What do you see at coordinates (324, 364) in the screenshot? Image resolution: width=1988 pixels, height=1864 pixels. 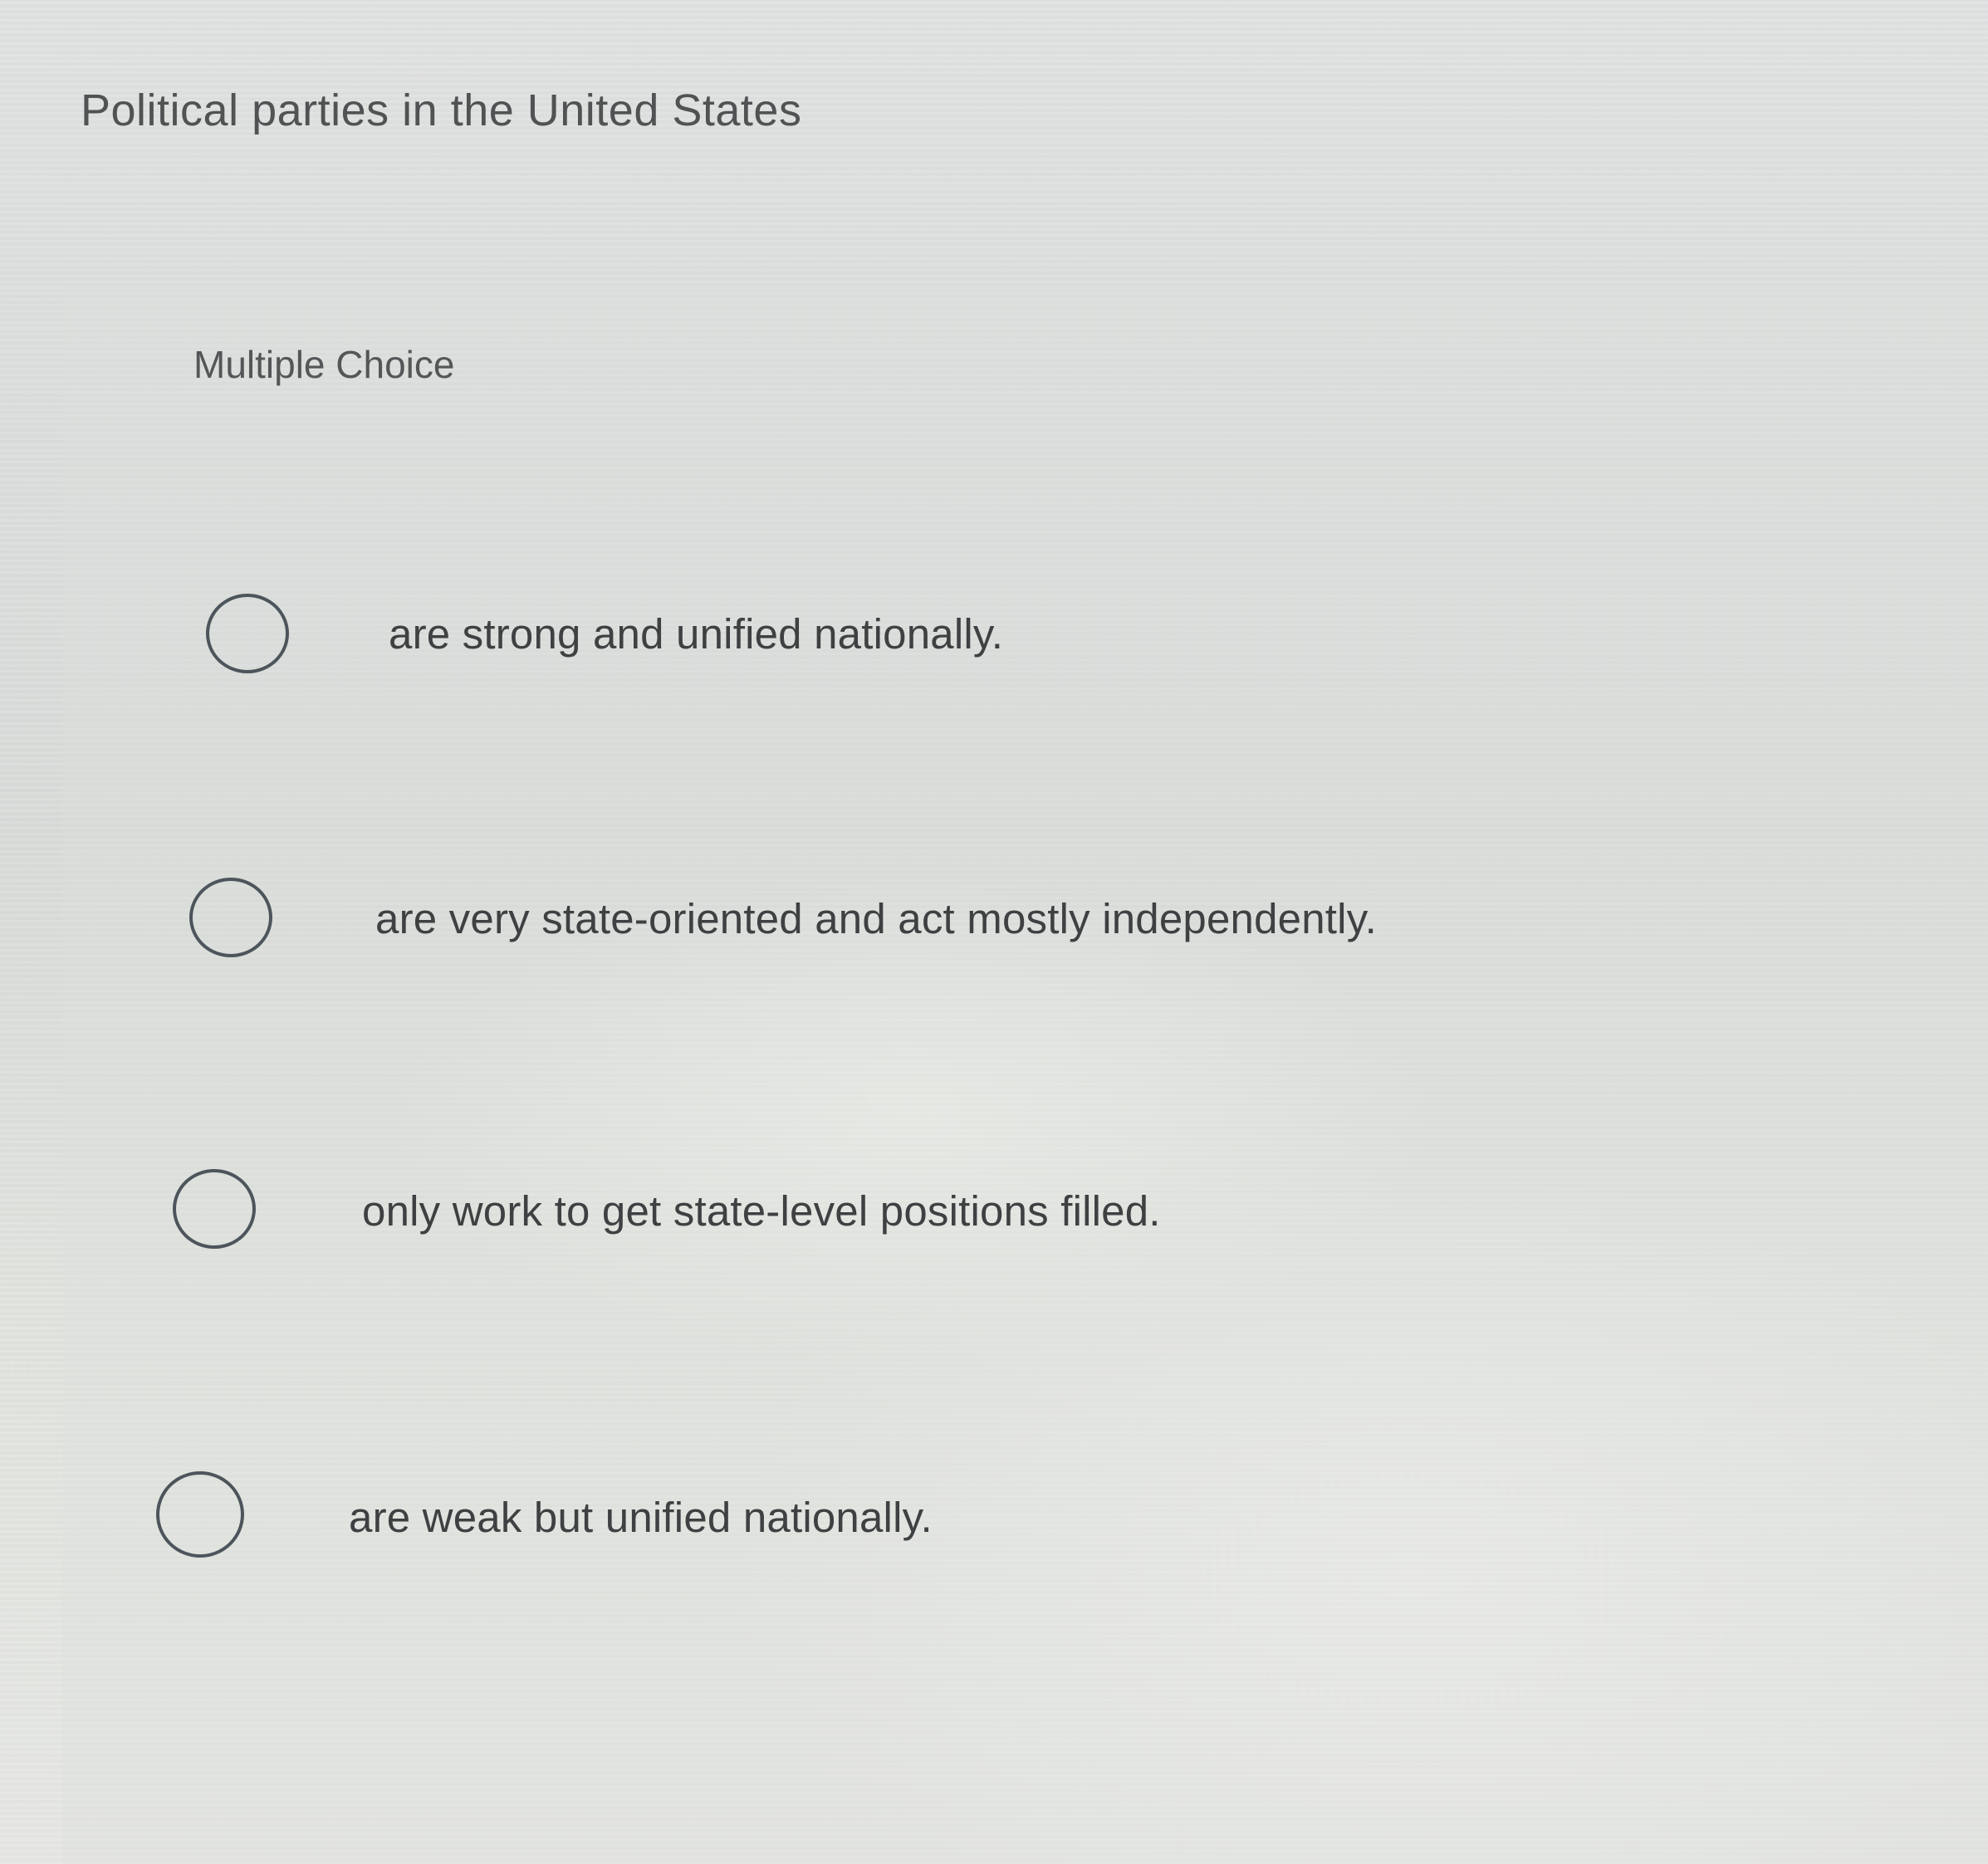 I see `question-type-label: Multiple Choice` at bounding box center [324, 364].